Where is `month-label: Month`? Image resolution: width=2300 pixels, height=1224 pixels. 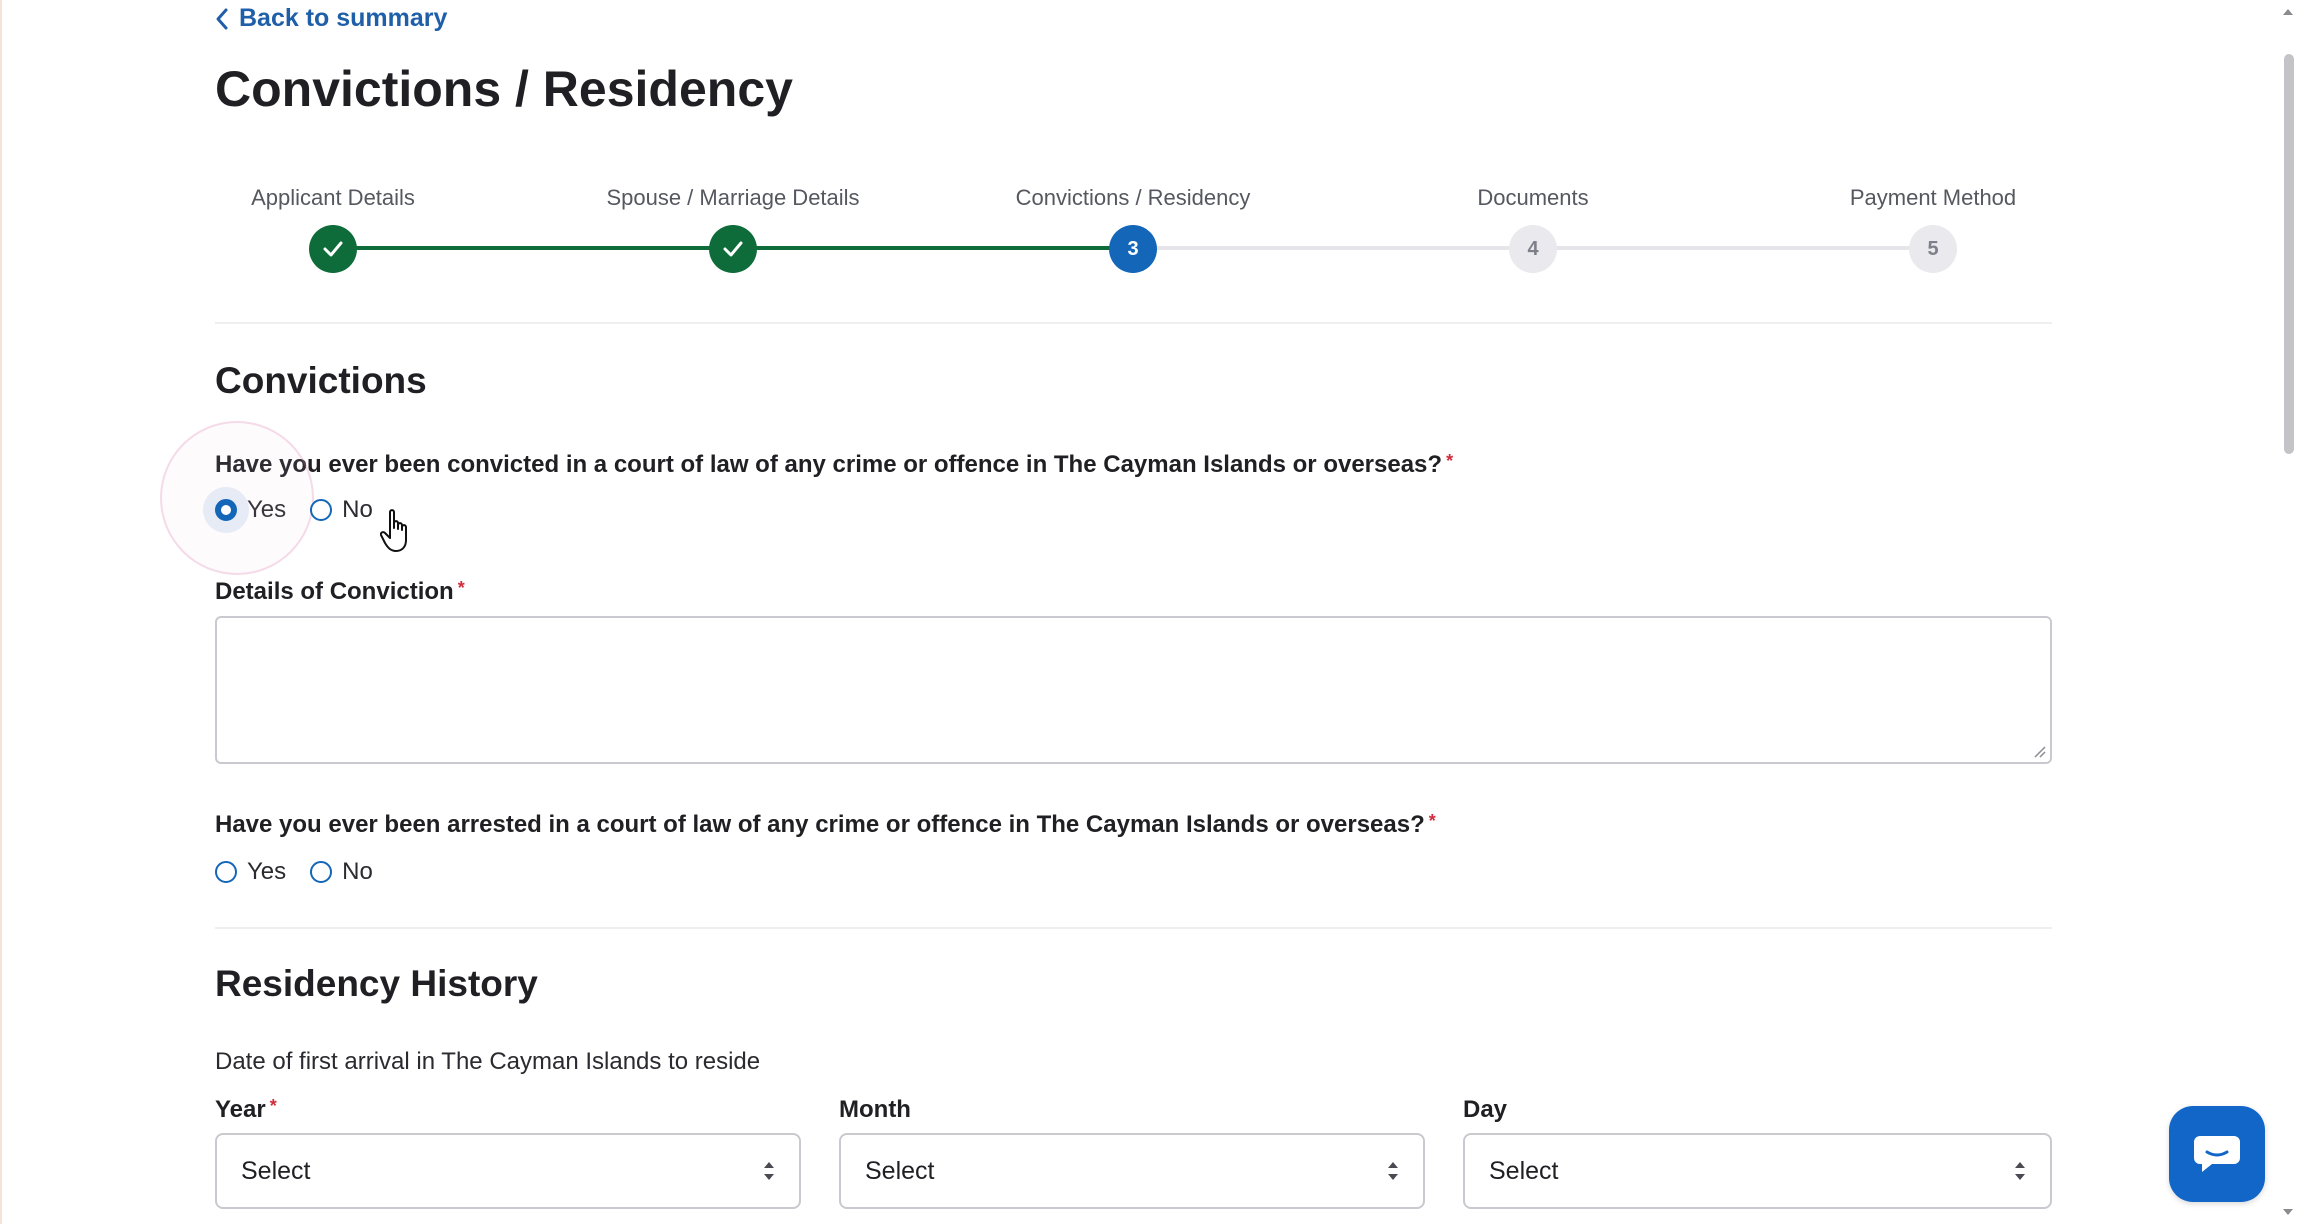
month-label: Month is located at coordinates (875, 1109).